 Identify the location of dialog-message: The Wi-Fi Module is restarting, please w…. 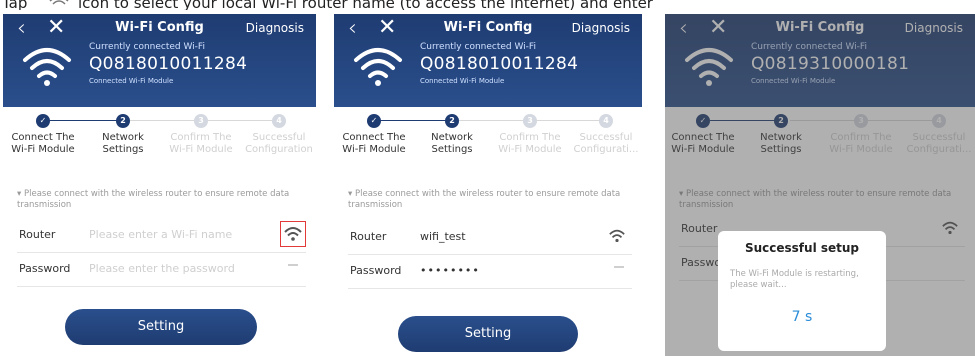
(794, 279).